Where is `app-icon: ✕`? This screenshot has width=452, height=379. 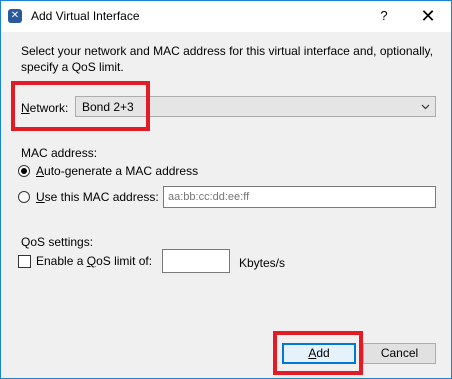
app-icon: ✕ is located at coordinates (15, 16).